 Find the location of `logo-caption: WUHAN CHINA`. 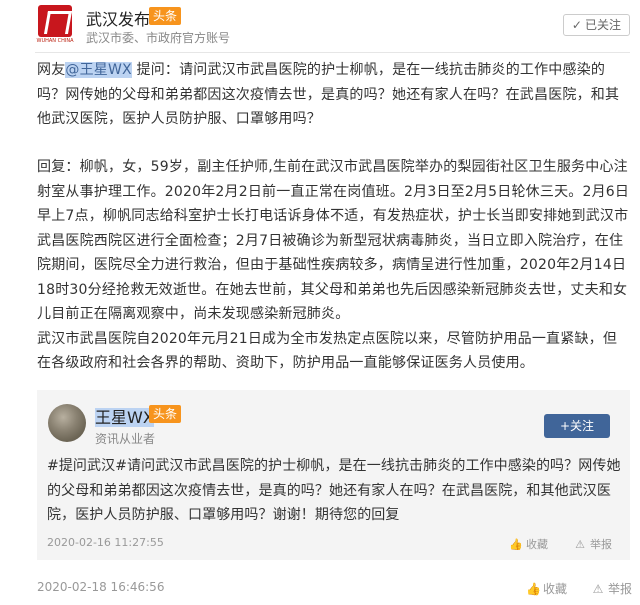

logo-caption: WUHAN CHINA is located at coordinates (55, 41).